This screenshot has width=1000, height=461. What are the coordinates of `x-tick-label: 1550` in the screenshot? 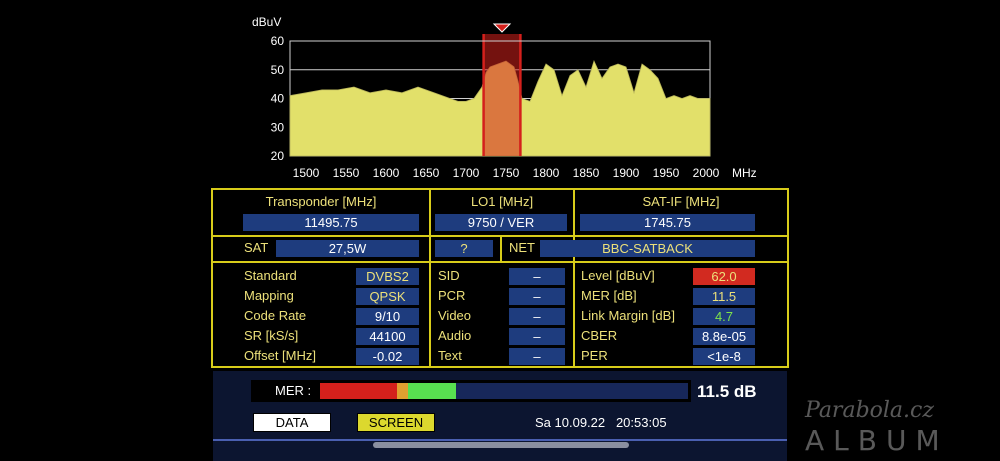 It's located at (346, 173).